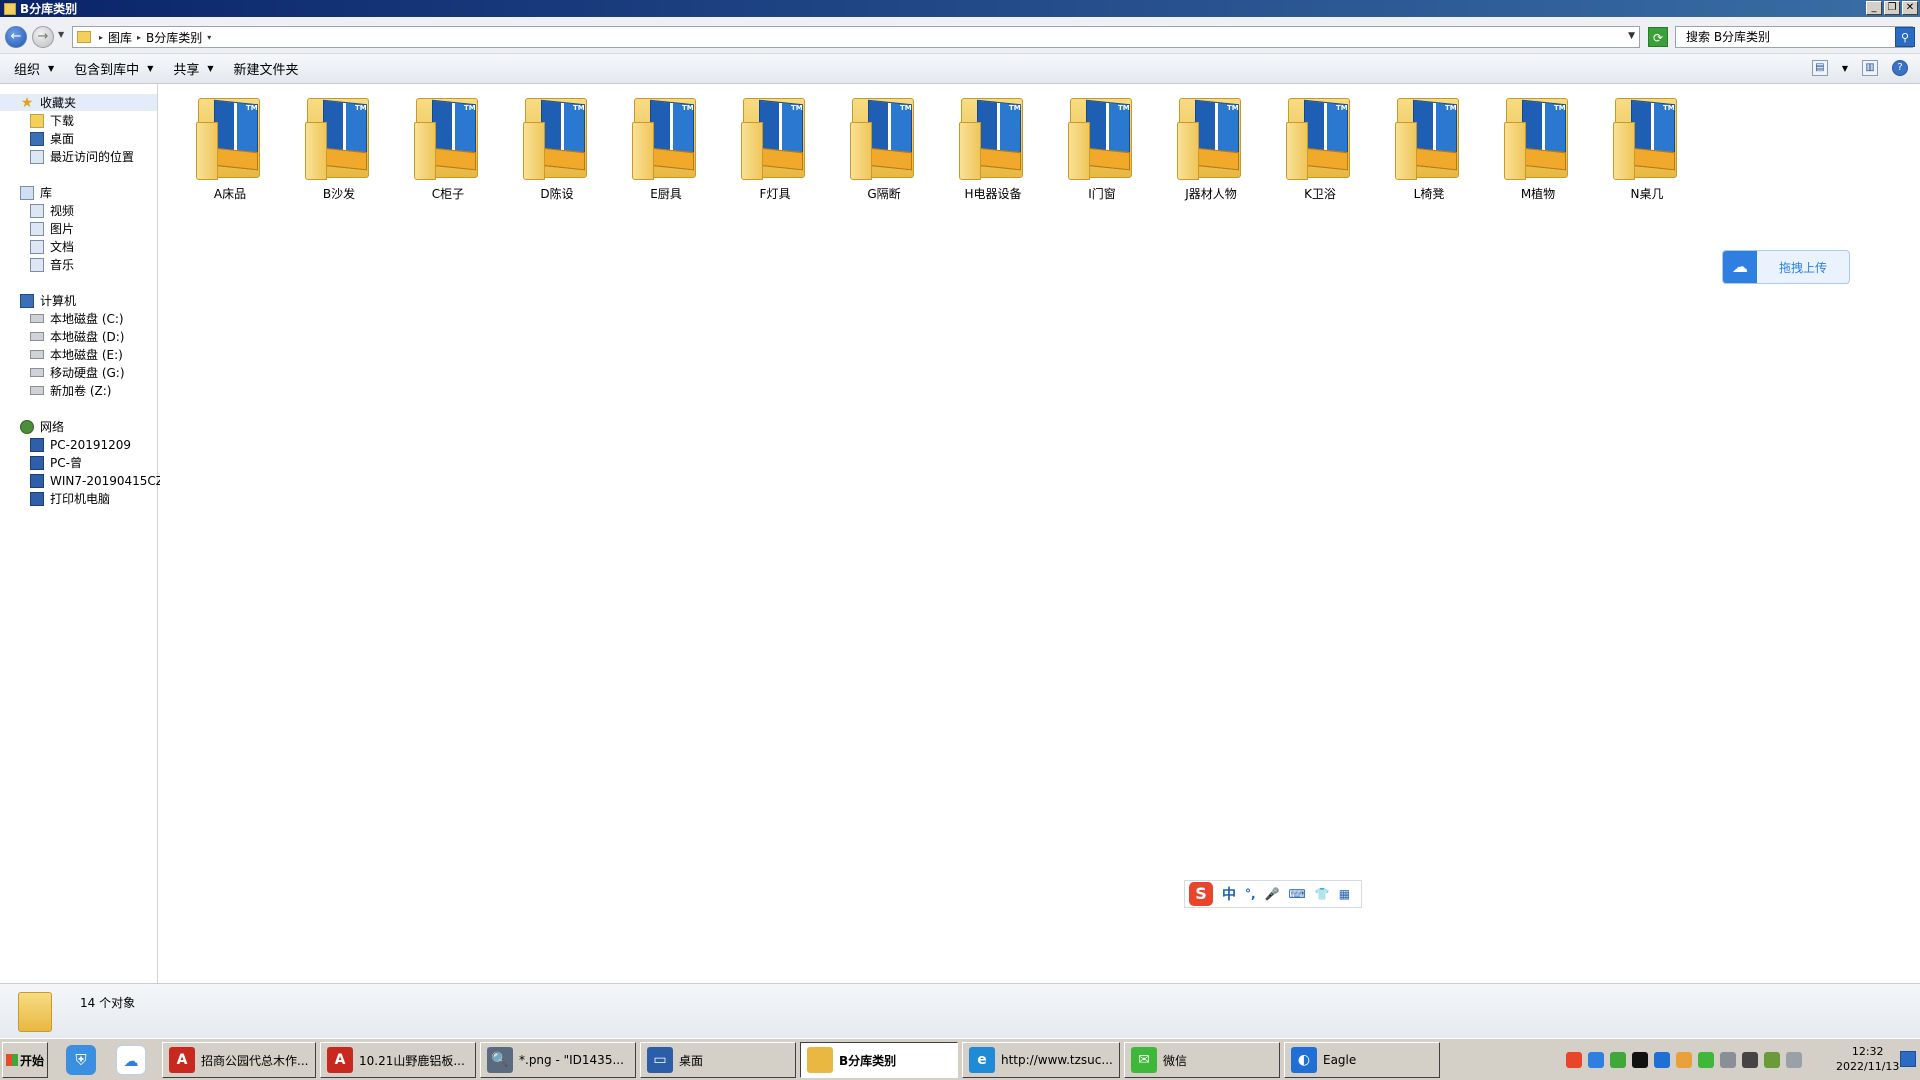  I want to click on eagle-tray-icon, so click(1662, 1060).